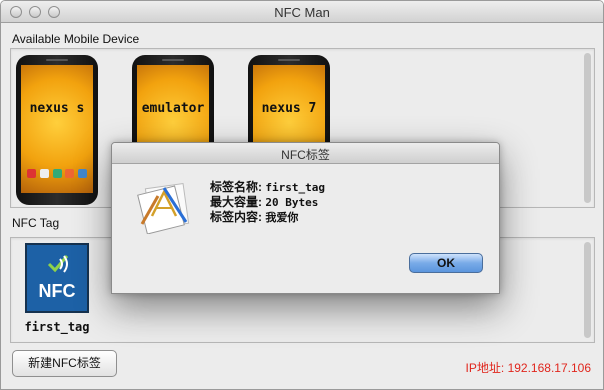  I want to click on tags-scrollbar, so click(587, 290).